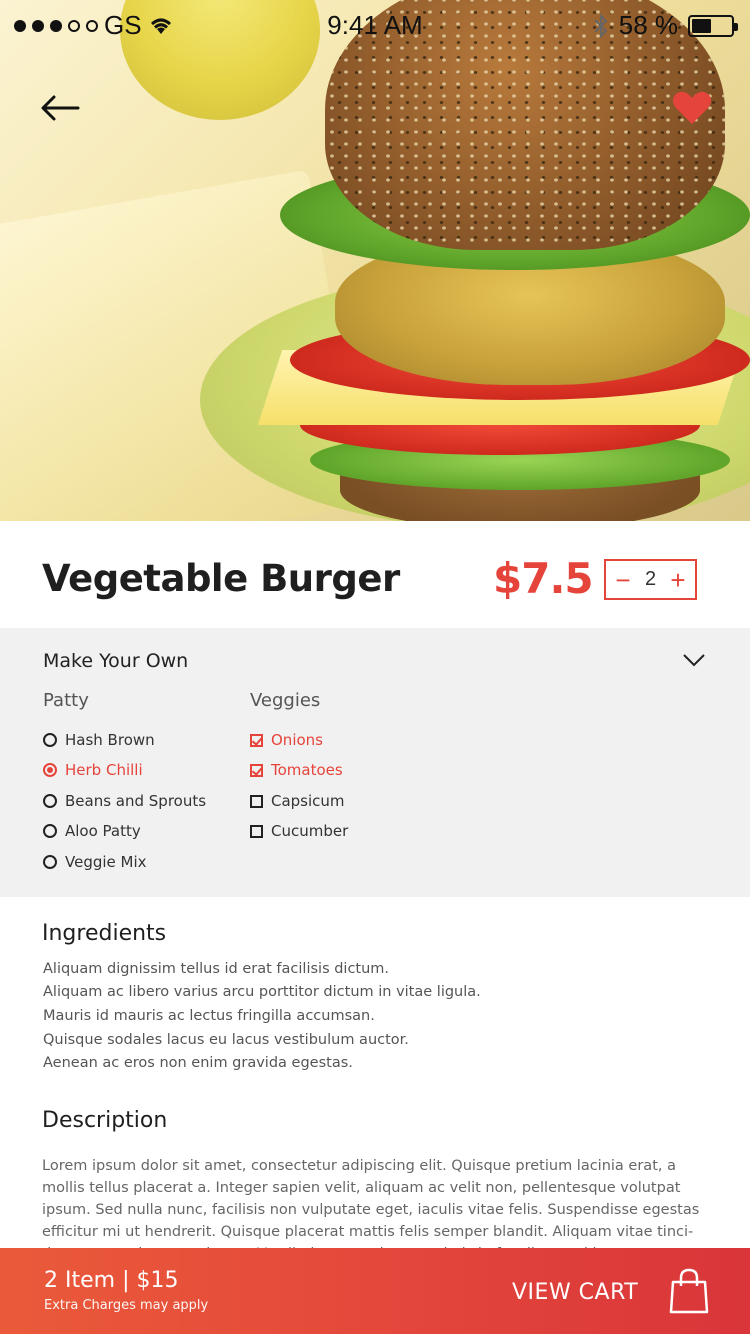 This screenshot has width=750, height=1334. What do you see at coordinates (115, 661) in the screenshot?
I see `customize-title: Make Your Own` at bounding box center [115, 661].